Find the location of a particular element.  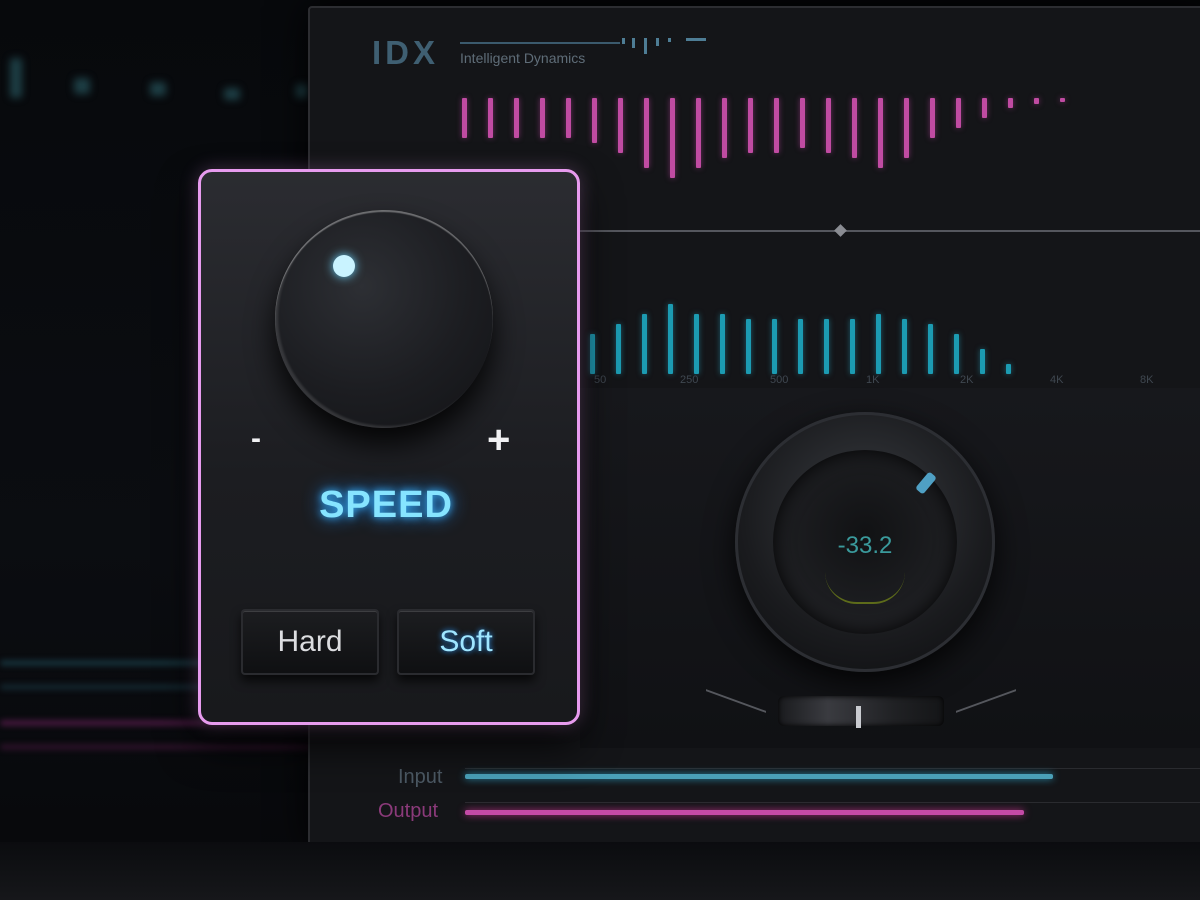

hard-mode-button: Hard is located at coordinates (310, 642).